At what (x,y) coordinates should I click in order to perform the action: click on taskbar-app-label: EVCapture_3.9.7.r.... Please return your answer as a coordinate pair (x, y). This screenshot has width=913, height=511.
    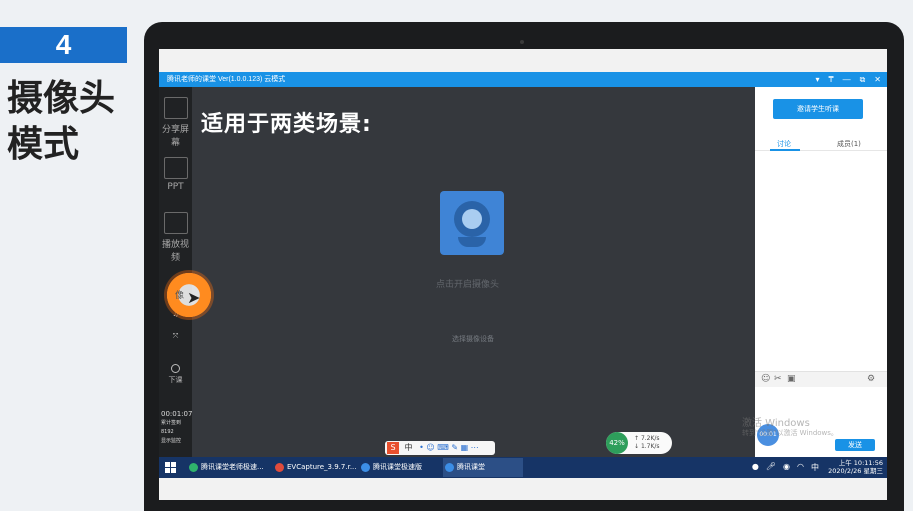
    Looking at the image, I should click on (322, 467).